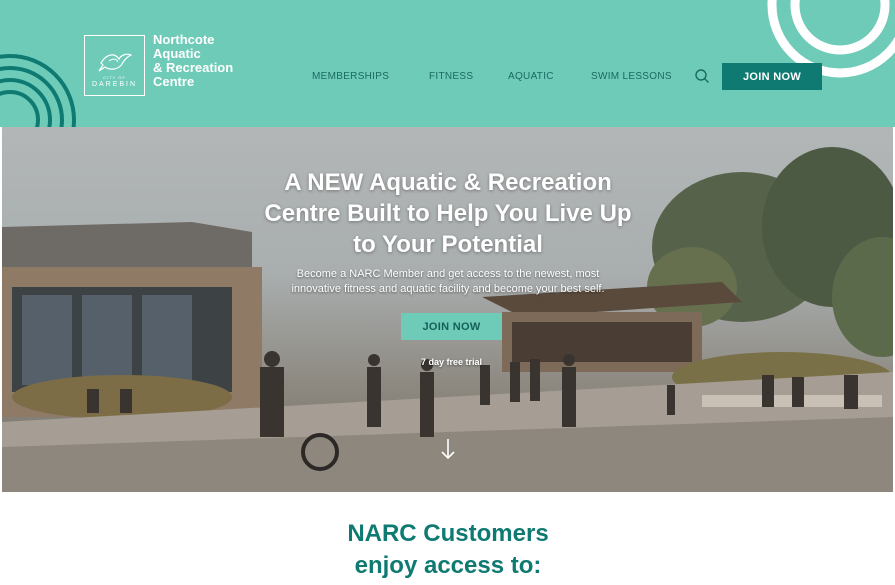 This screenshot has width=895, height=585. Describe the element at coordinates (448, 550) in the screenshot. I see `section-heading: NARC Customers enjoy access to:` at that location.